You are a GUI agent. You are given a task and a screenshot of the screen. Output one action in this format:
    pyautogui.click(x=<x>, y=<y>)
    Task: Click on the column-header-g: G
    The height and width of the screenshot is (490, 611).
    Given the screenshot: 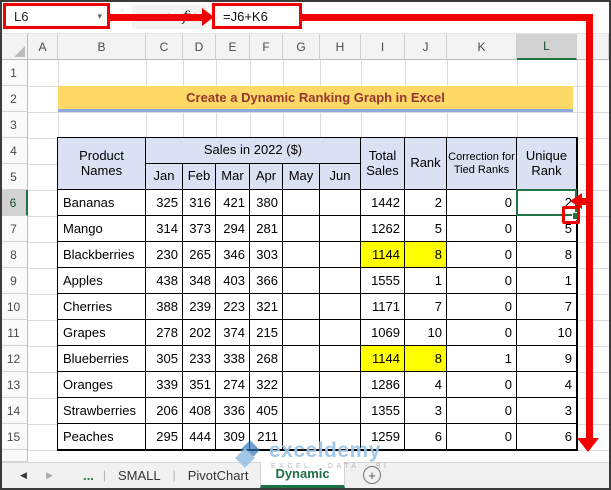 What is the action you would take?
    pyautogui.click(x=301, y=47)
    